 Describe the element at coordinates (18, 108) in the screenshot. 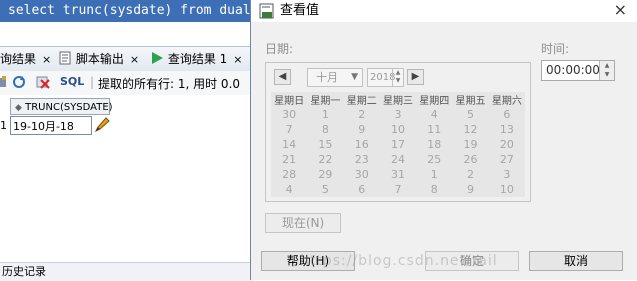

I see `sort-icon: ◆` at that location.